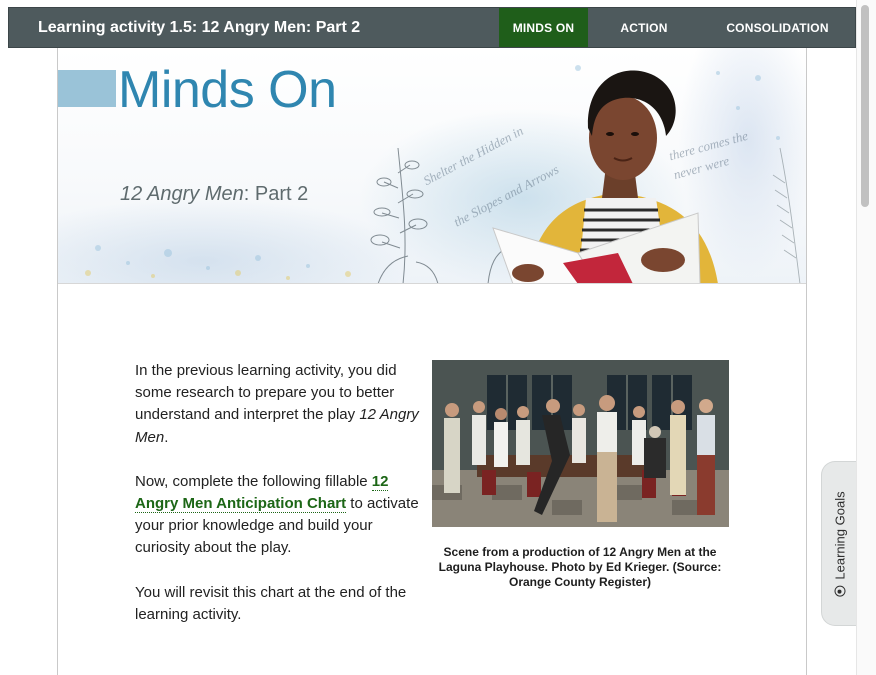  What do you see at coordinates (839, 591) in the screenshot?
I see `target-icon` at bounding box center [839, 591].